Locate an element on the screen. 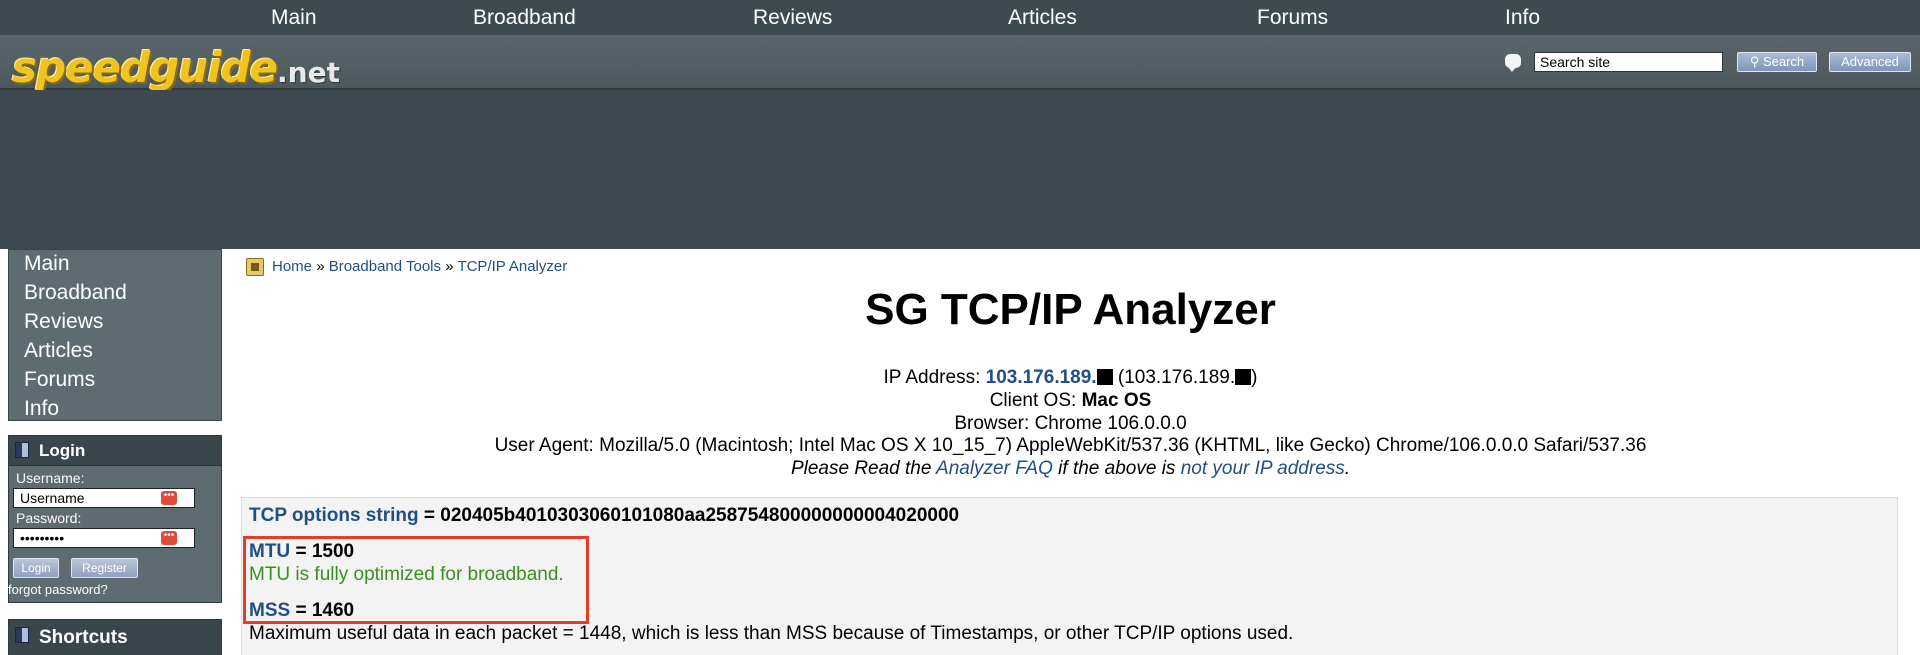 The width and height of the screenshot is (1920, 655). breadcrumb-broadband-tools: Broadband Tools is located at coordinates (385, 266).